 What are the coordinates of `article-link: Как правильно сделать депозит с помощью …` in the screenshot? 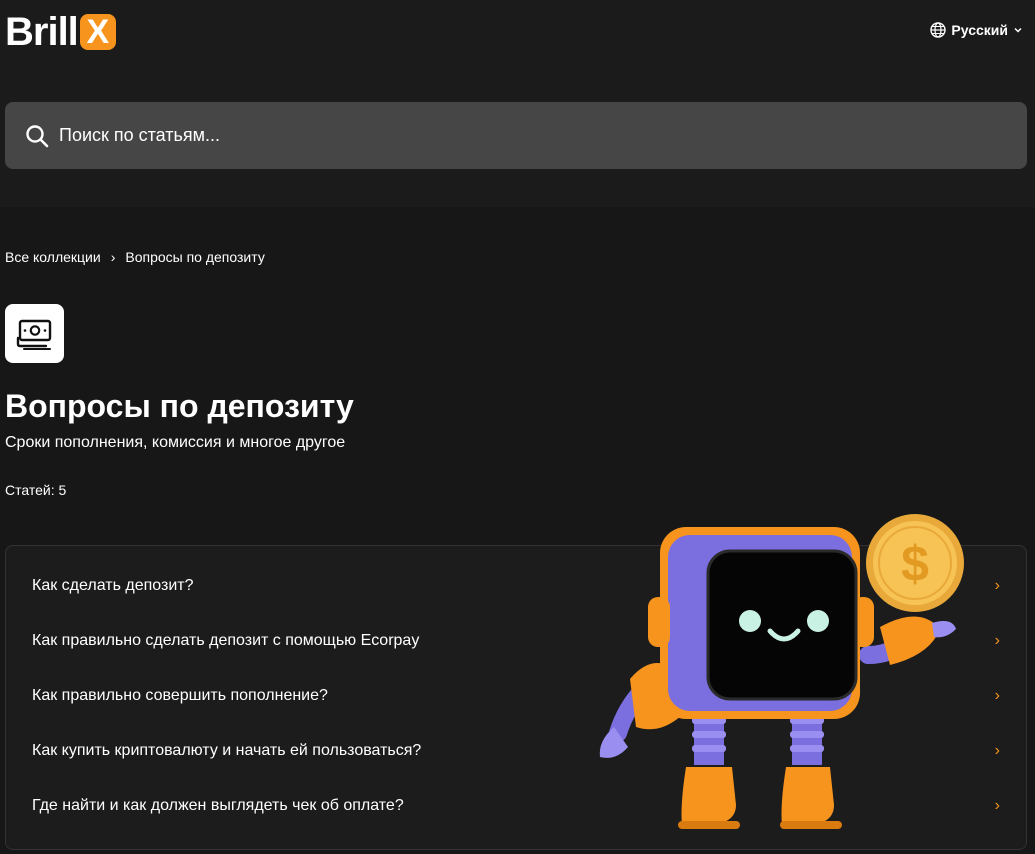 It's located at (516, 640).